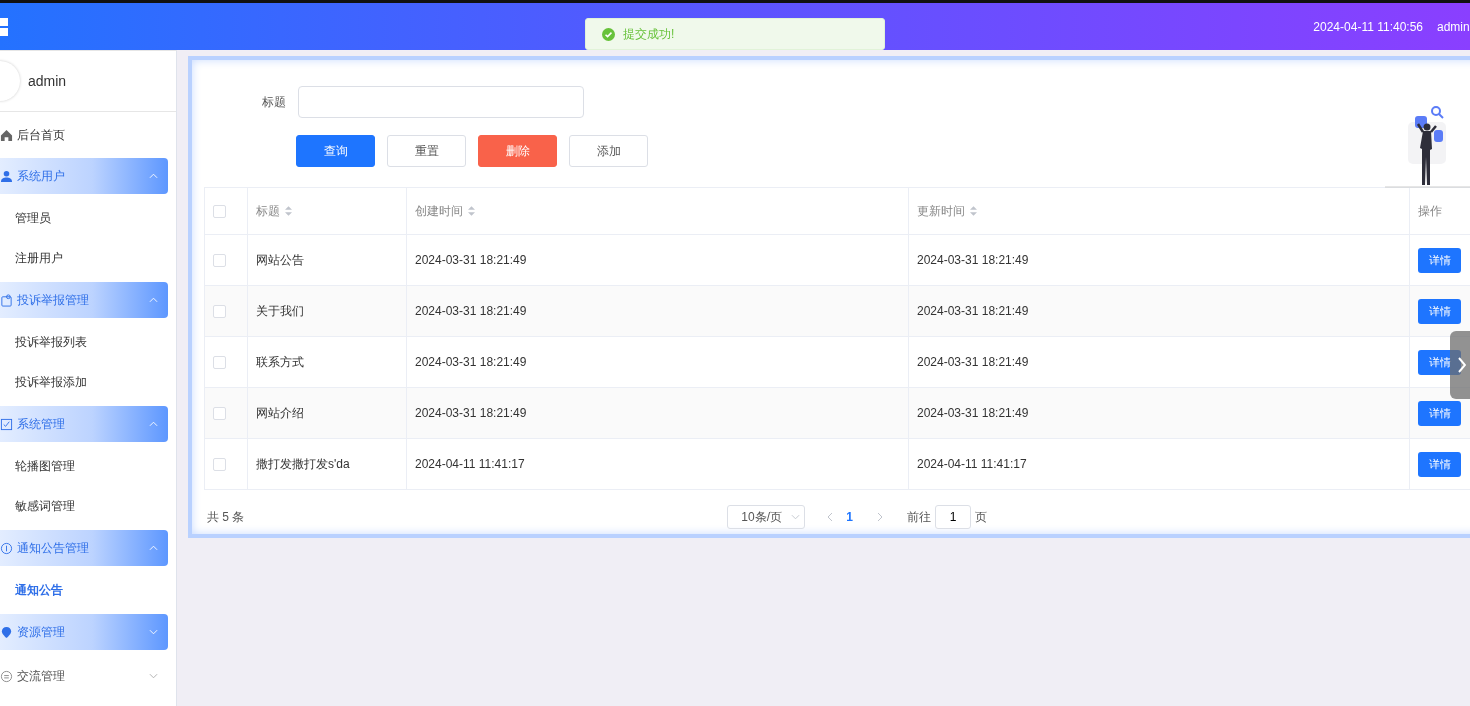 The image size is (1470, 706). What do you see at coordinates (953, 517) in the screenshot?
I see `page-number-input: 1` at bounding box center [953, 517].